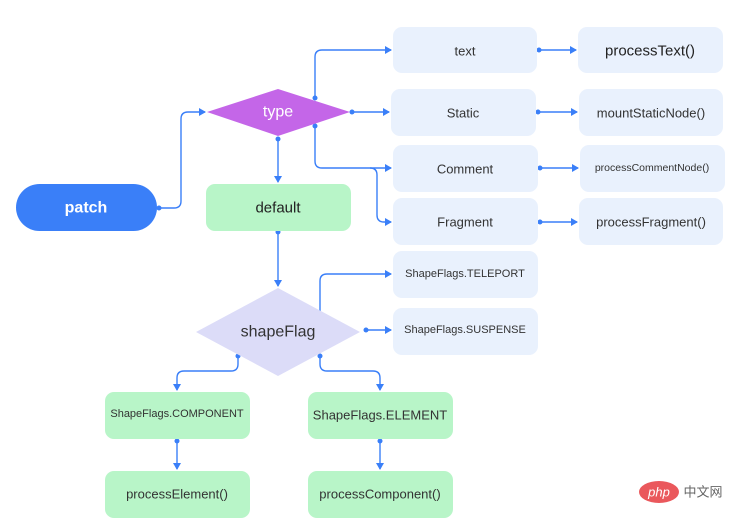 The width and height of the screenshot is (737, 523). I want to click on php-watermark-logo: php 中文网, so click(681, 492).